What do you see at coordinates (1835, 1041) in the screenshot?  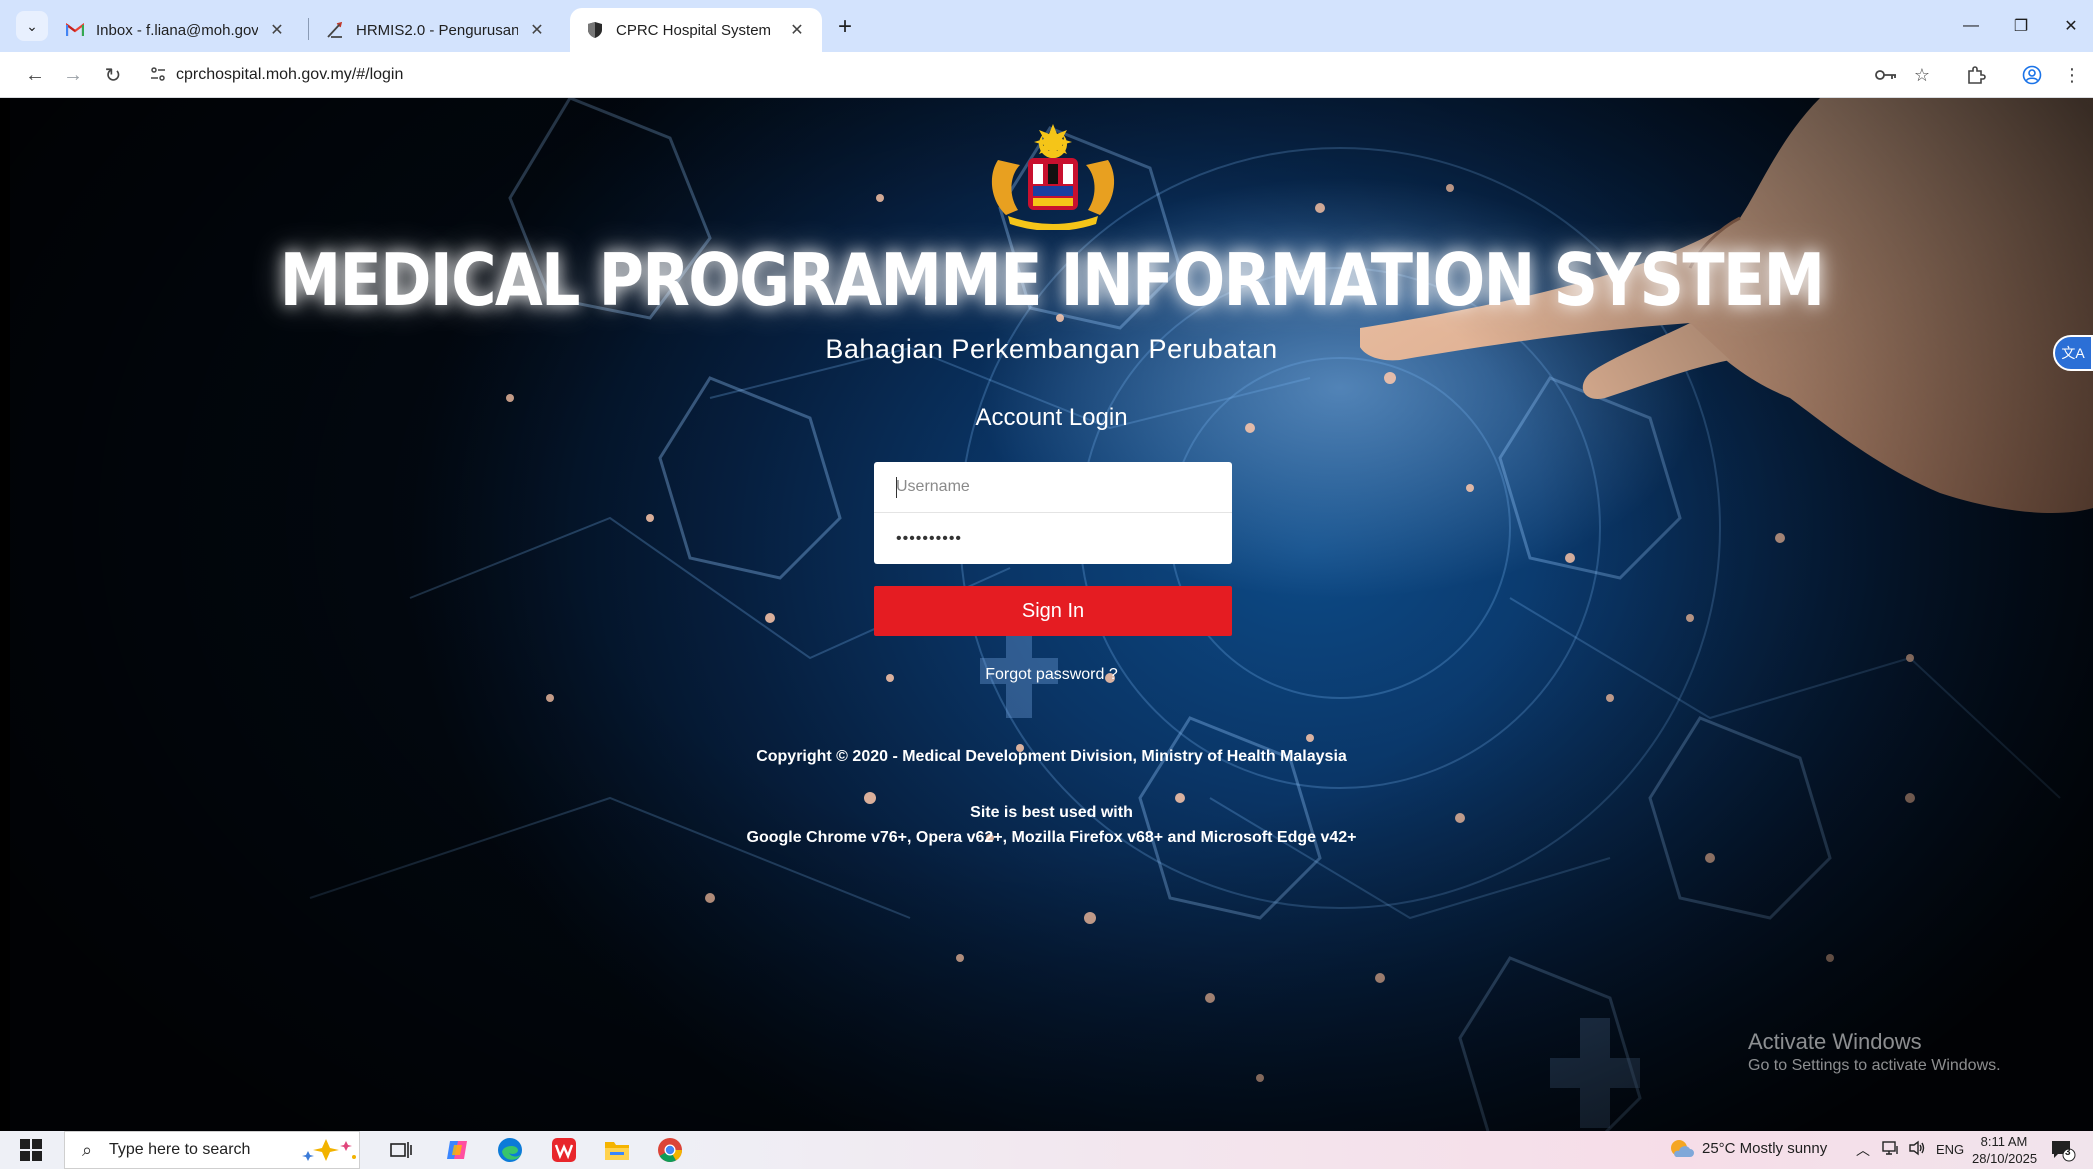 I see `activate-windows-title: Activate Windows` at bounding box center [1835, 1041].